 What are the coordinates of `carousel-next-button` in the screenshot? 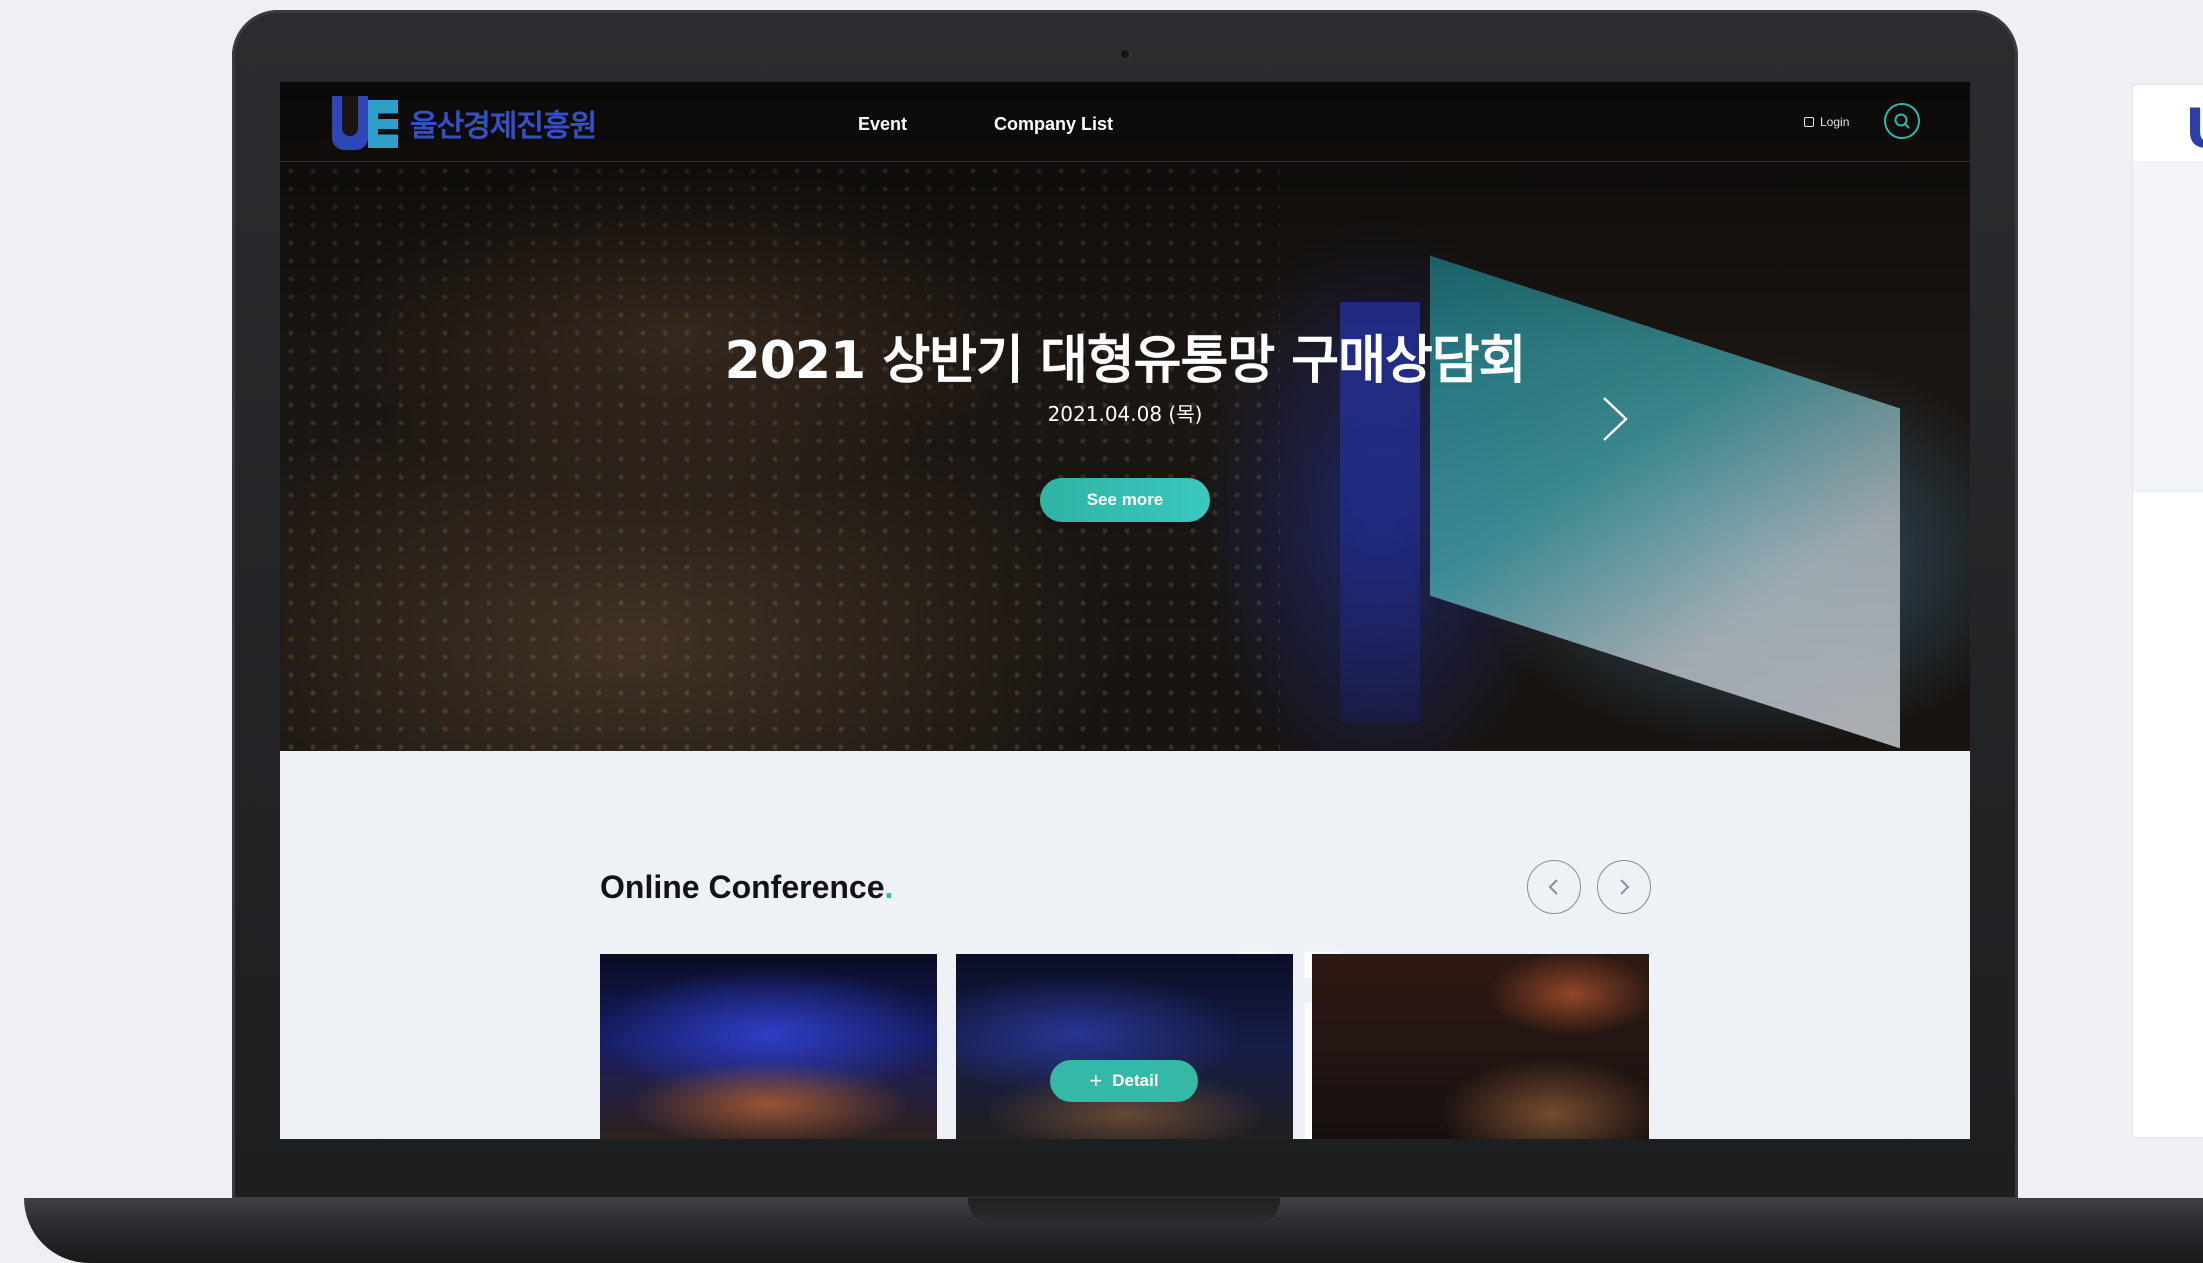 It's located at (1624, 887).